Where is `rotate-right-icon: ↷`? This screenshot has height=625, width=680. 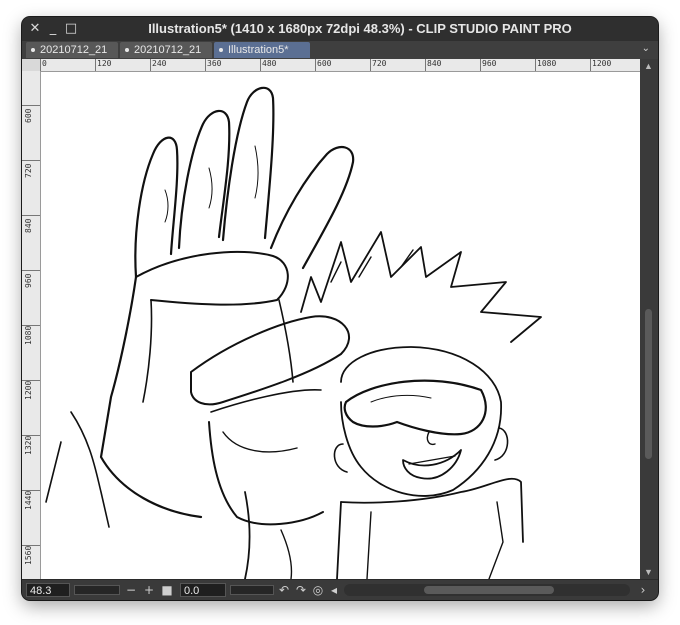
rotate-right-icon: ↷ is located at coordinates (301, 590).